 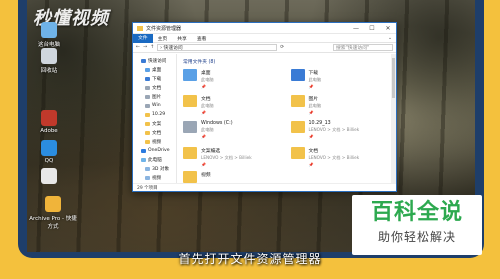 I want to click on scrollbar, so click(x=393, y=118).